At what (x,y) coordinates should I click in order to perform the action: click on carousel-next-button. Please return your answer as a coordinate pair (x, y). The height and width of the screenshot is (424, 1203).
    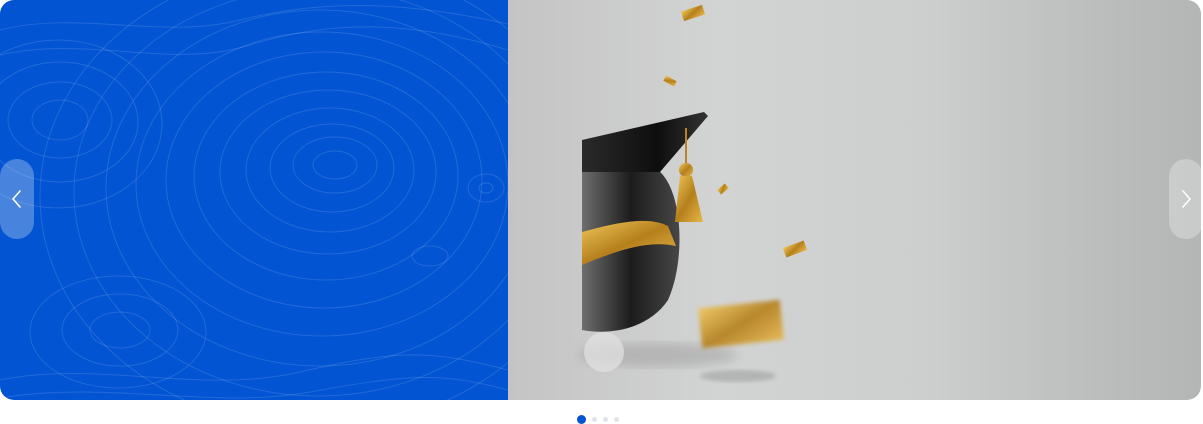
    Looking at the image, I should click on (1185, 199).